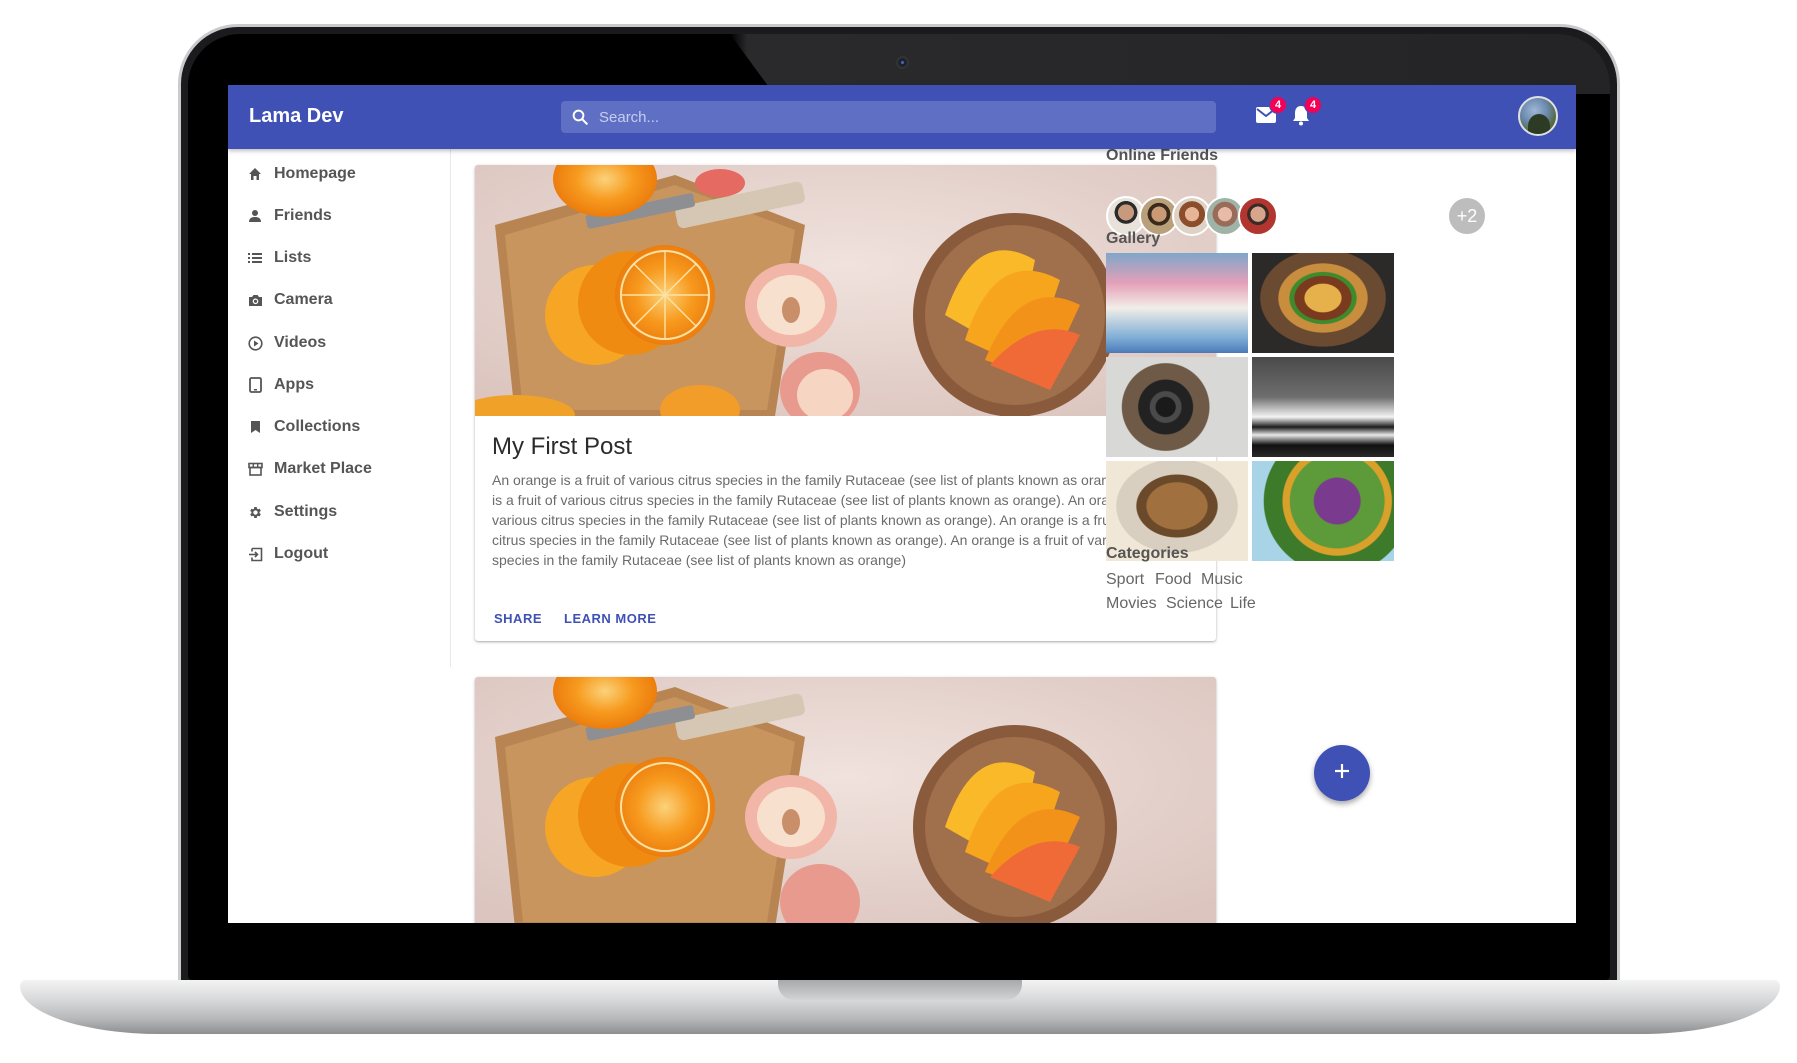 The image size is (1797, 1063). What do you see at coordinates (255, 300) in the screenshot?
I see `camera-icon` at bounding box center [255, 300].